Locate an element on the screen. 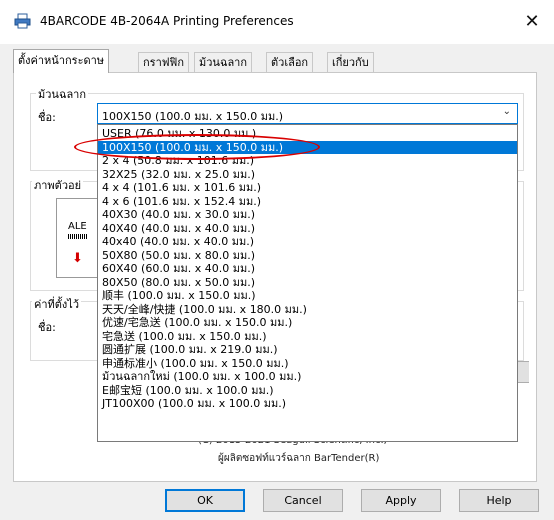 This screenshot has height=520, width=554. apply-button: Apply is located at coordinates (401, 500).